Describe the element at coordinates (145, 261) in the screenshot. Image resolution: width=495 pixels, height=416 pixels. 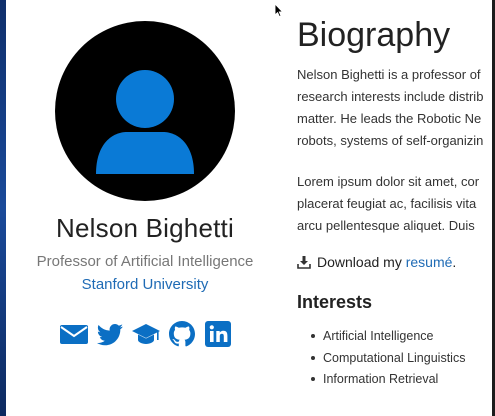
I see `profile-role: Professor of Artificial Intelligence` at that location.